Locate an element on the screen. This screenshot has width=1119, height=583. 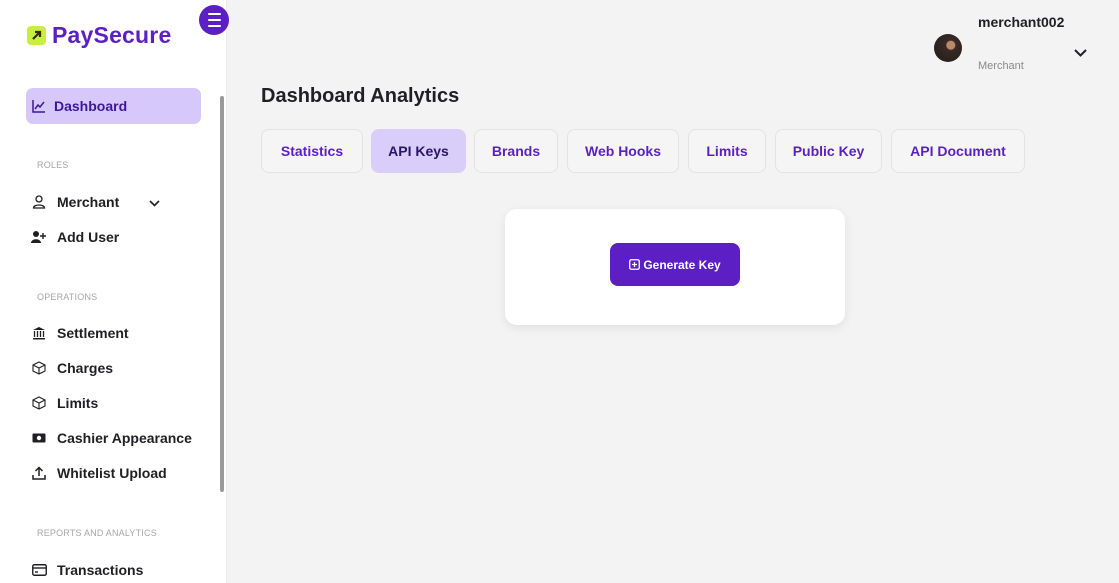
bank-icon is located at coordinates (39, 333).